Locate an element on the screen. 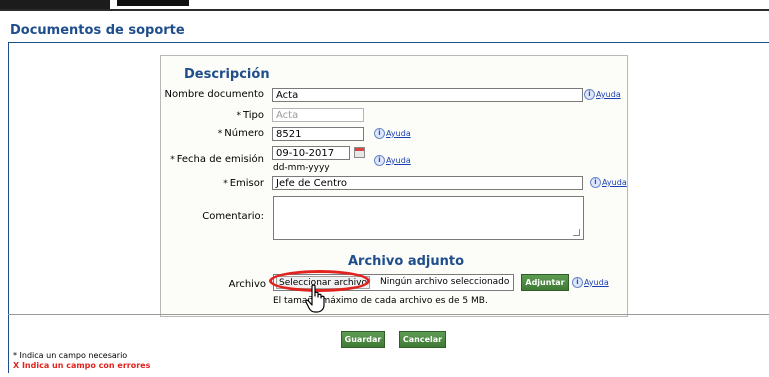 The height and width of the screenshot is (377, 769). comentario-textarea is located at coordinates (428, 218).